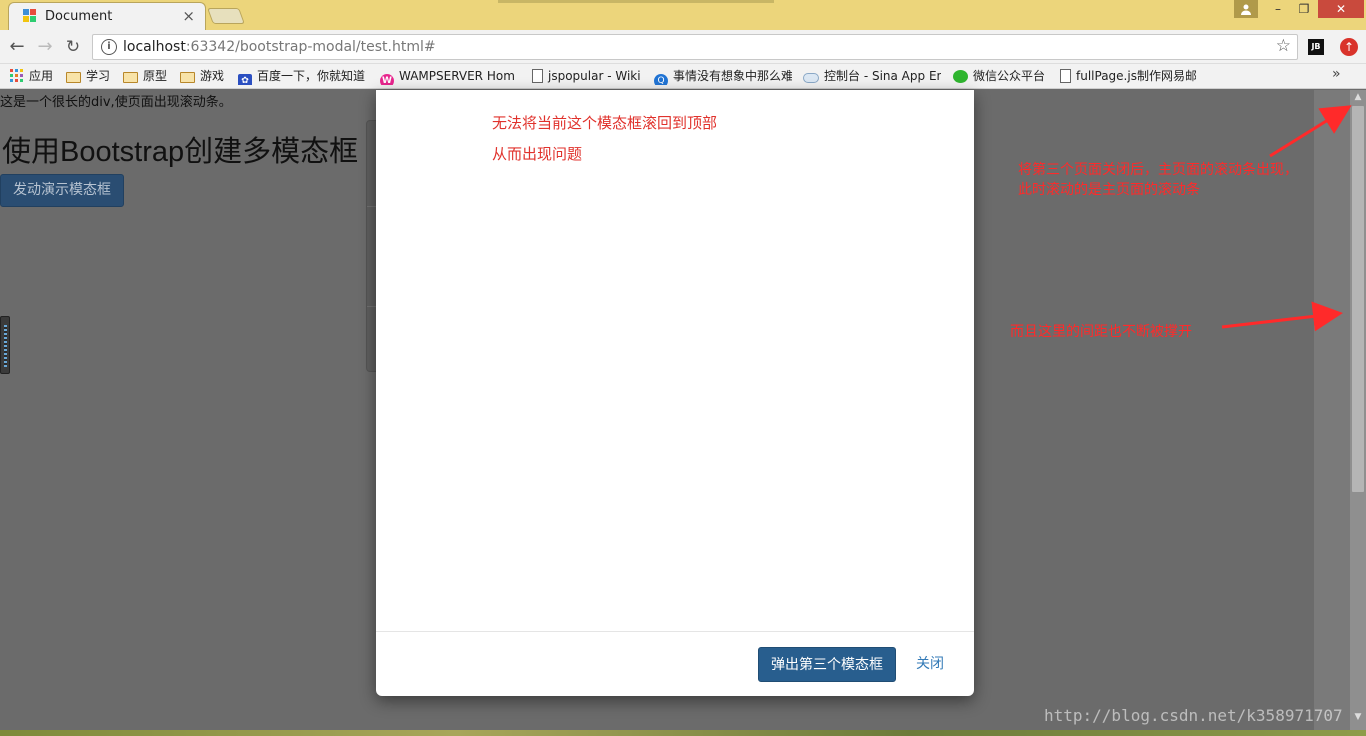 This screenshot has width=1366, height=736. Describe the element at coordinates (116, 102) in the screenshot. I see `page-note: 这是一个很长的div,使页面出现滚动条。` at that location.